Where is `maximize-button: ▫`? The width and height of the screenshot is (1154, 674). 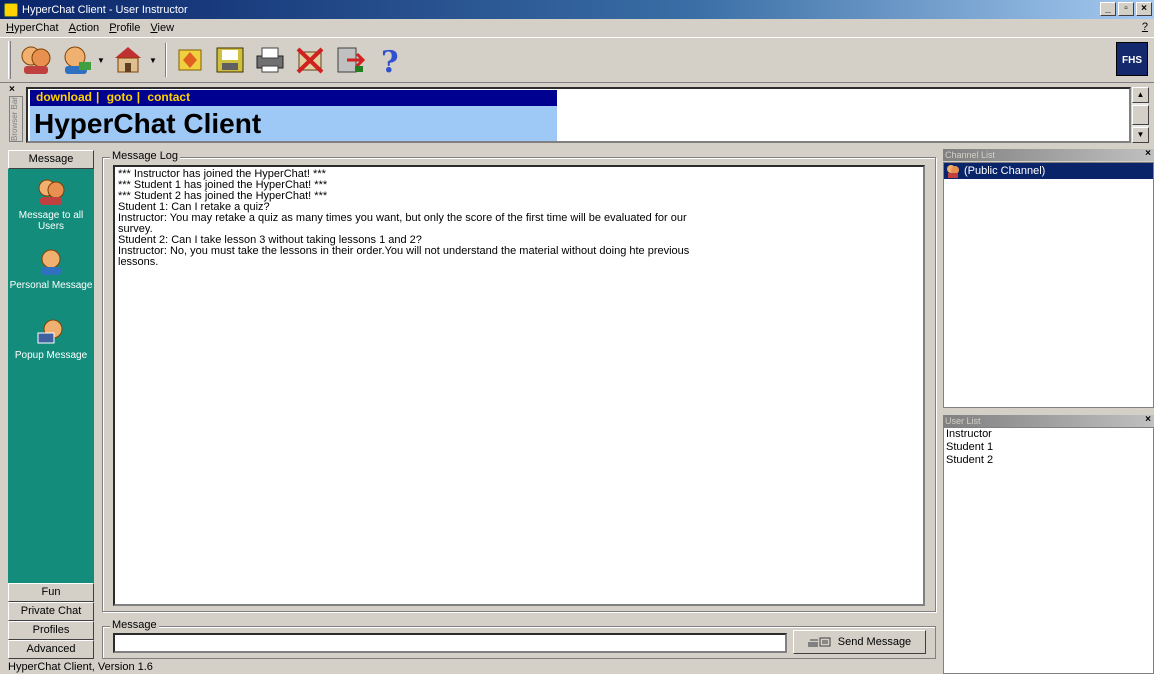
maximize-button: ▫ is located at coordinates (1126, 9).